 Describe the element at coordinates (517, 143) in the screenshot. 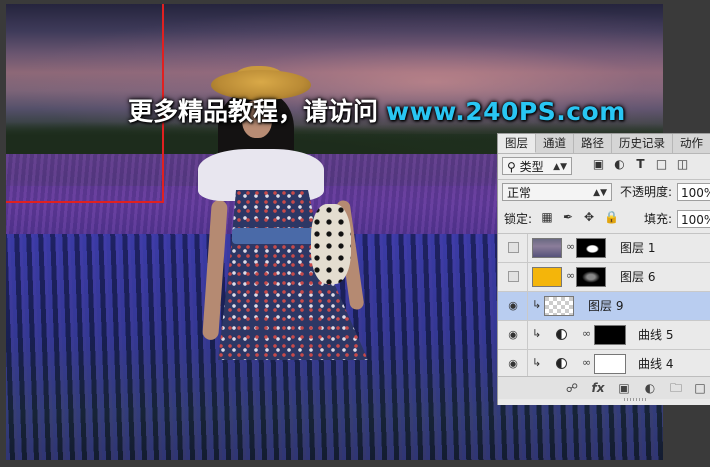

I see `tab-layers: 图层` at that location.